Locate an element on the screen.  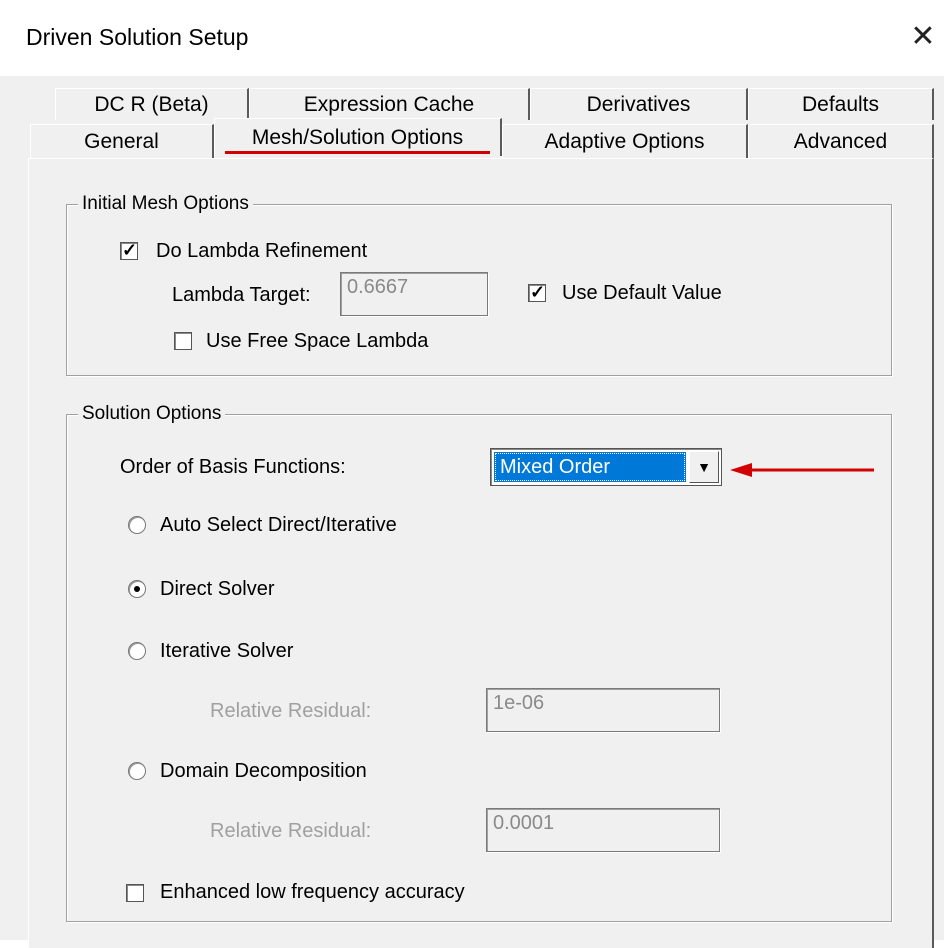
tab-expression-cache: Expression Cache is located at coordinates (389, 104).